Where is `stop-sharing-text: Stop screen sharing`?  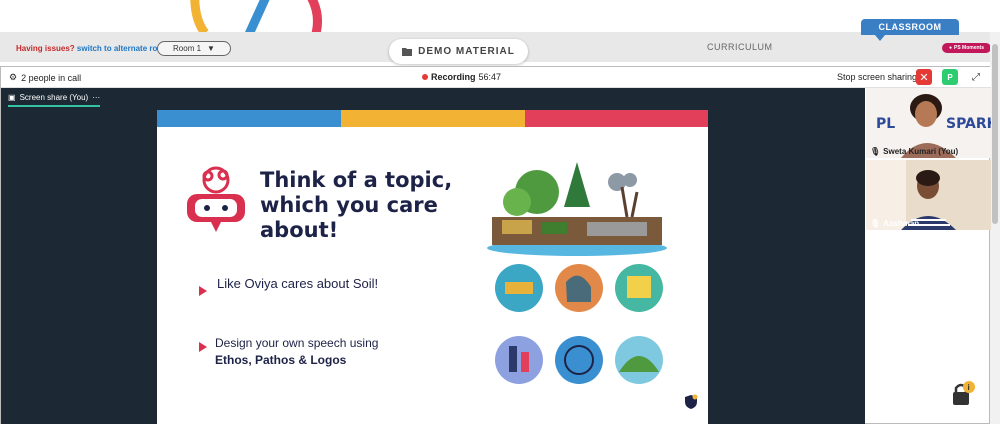 stop-sharing-text: Stop screen sharing is located at coordinates (877, 77).